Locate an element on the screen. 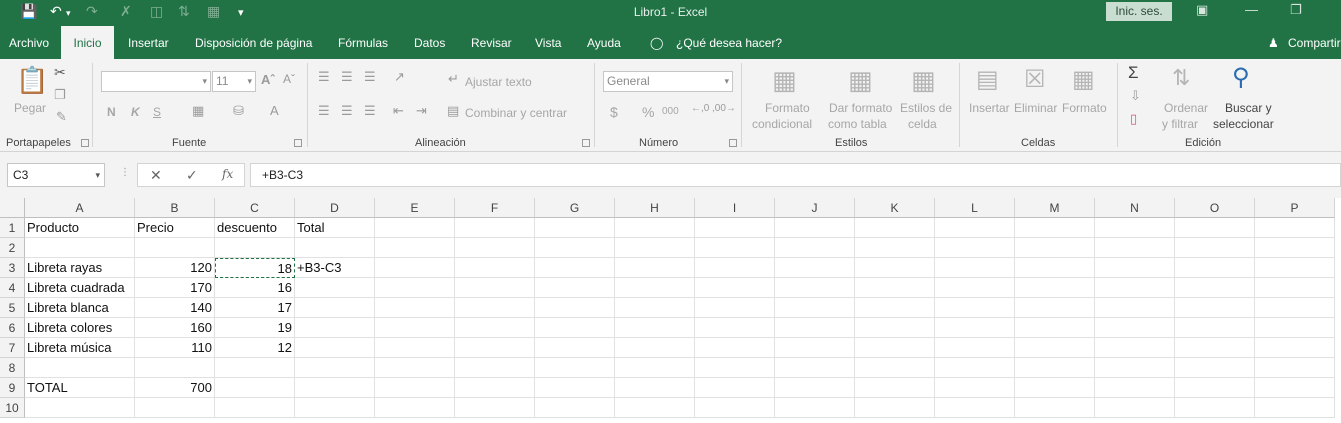 The image size is (1341, 423). cell-a6: Libreta colores is located at coordinates (80, 328).